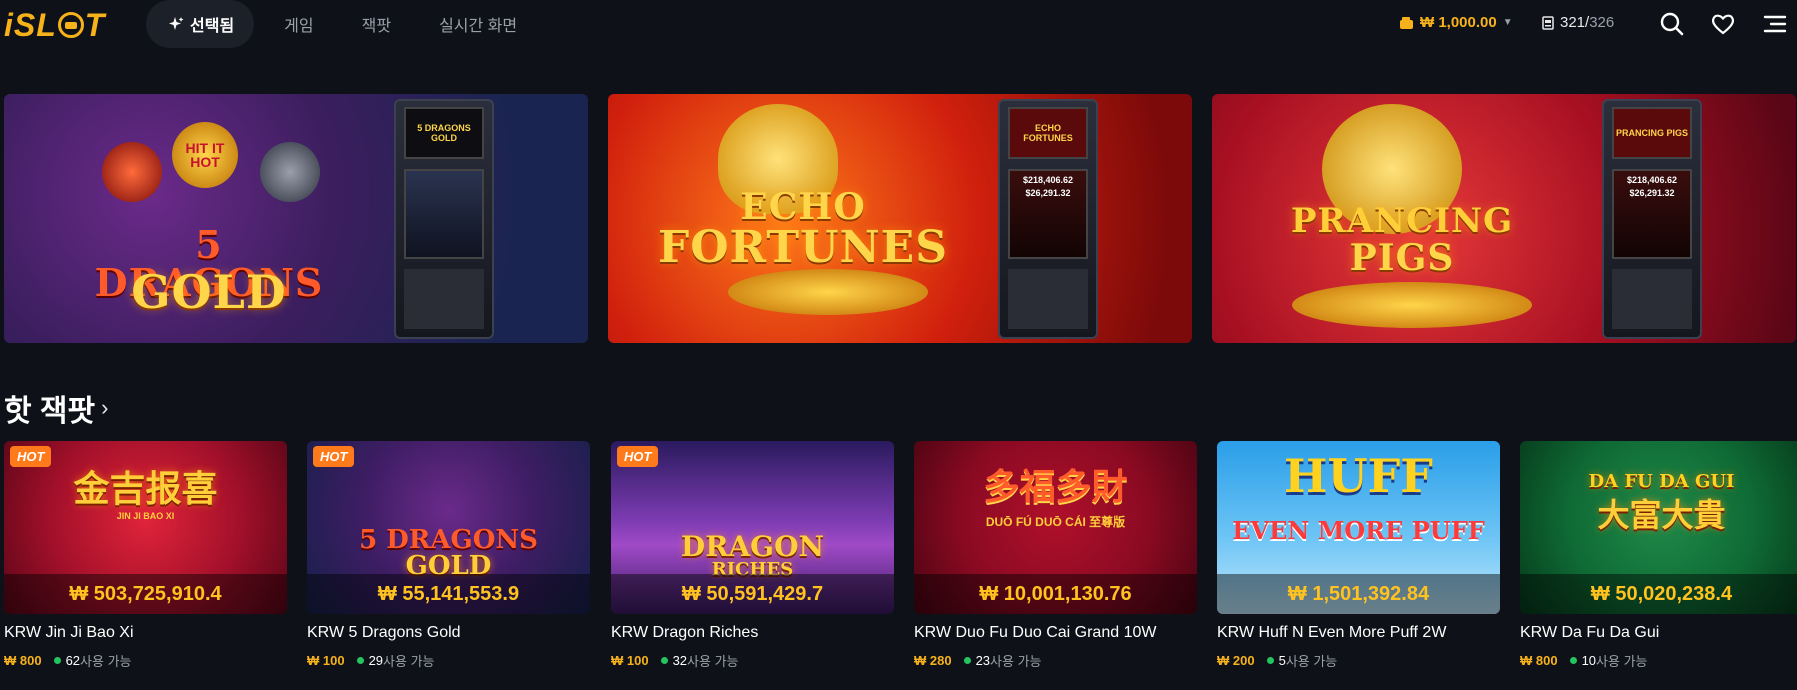  Describe the element at coordinates (444, 133) in the screenshot. I see `cabinet-topper: 5 DRAGONS GOLD` at that location.